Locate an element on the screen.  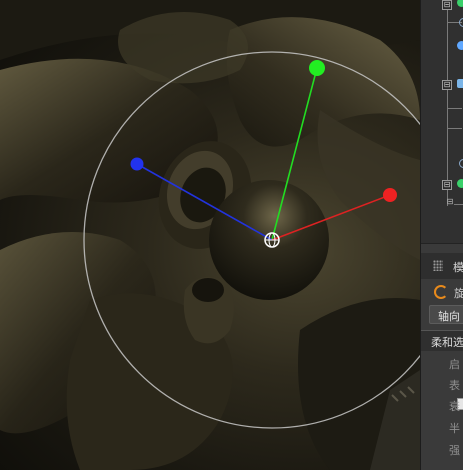
attribute-label: 启 is located at coordinates (454, 364).